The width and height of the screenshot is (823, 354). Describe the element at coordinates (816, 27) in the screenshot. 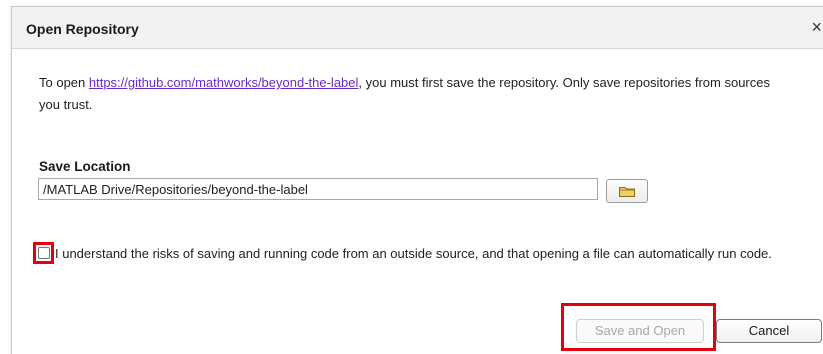

I see `close-icon: ×` at that location.